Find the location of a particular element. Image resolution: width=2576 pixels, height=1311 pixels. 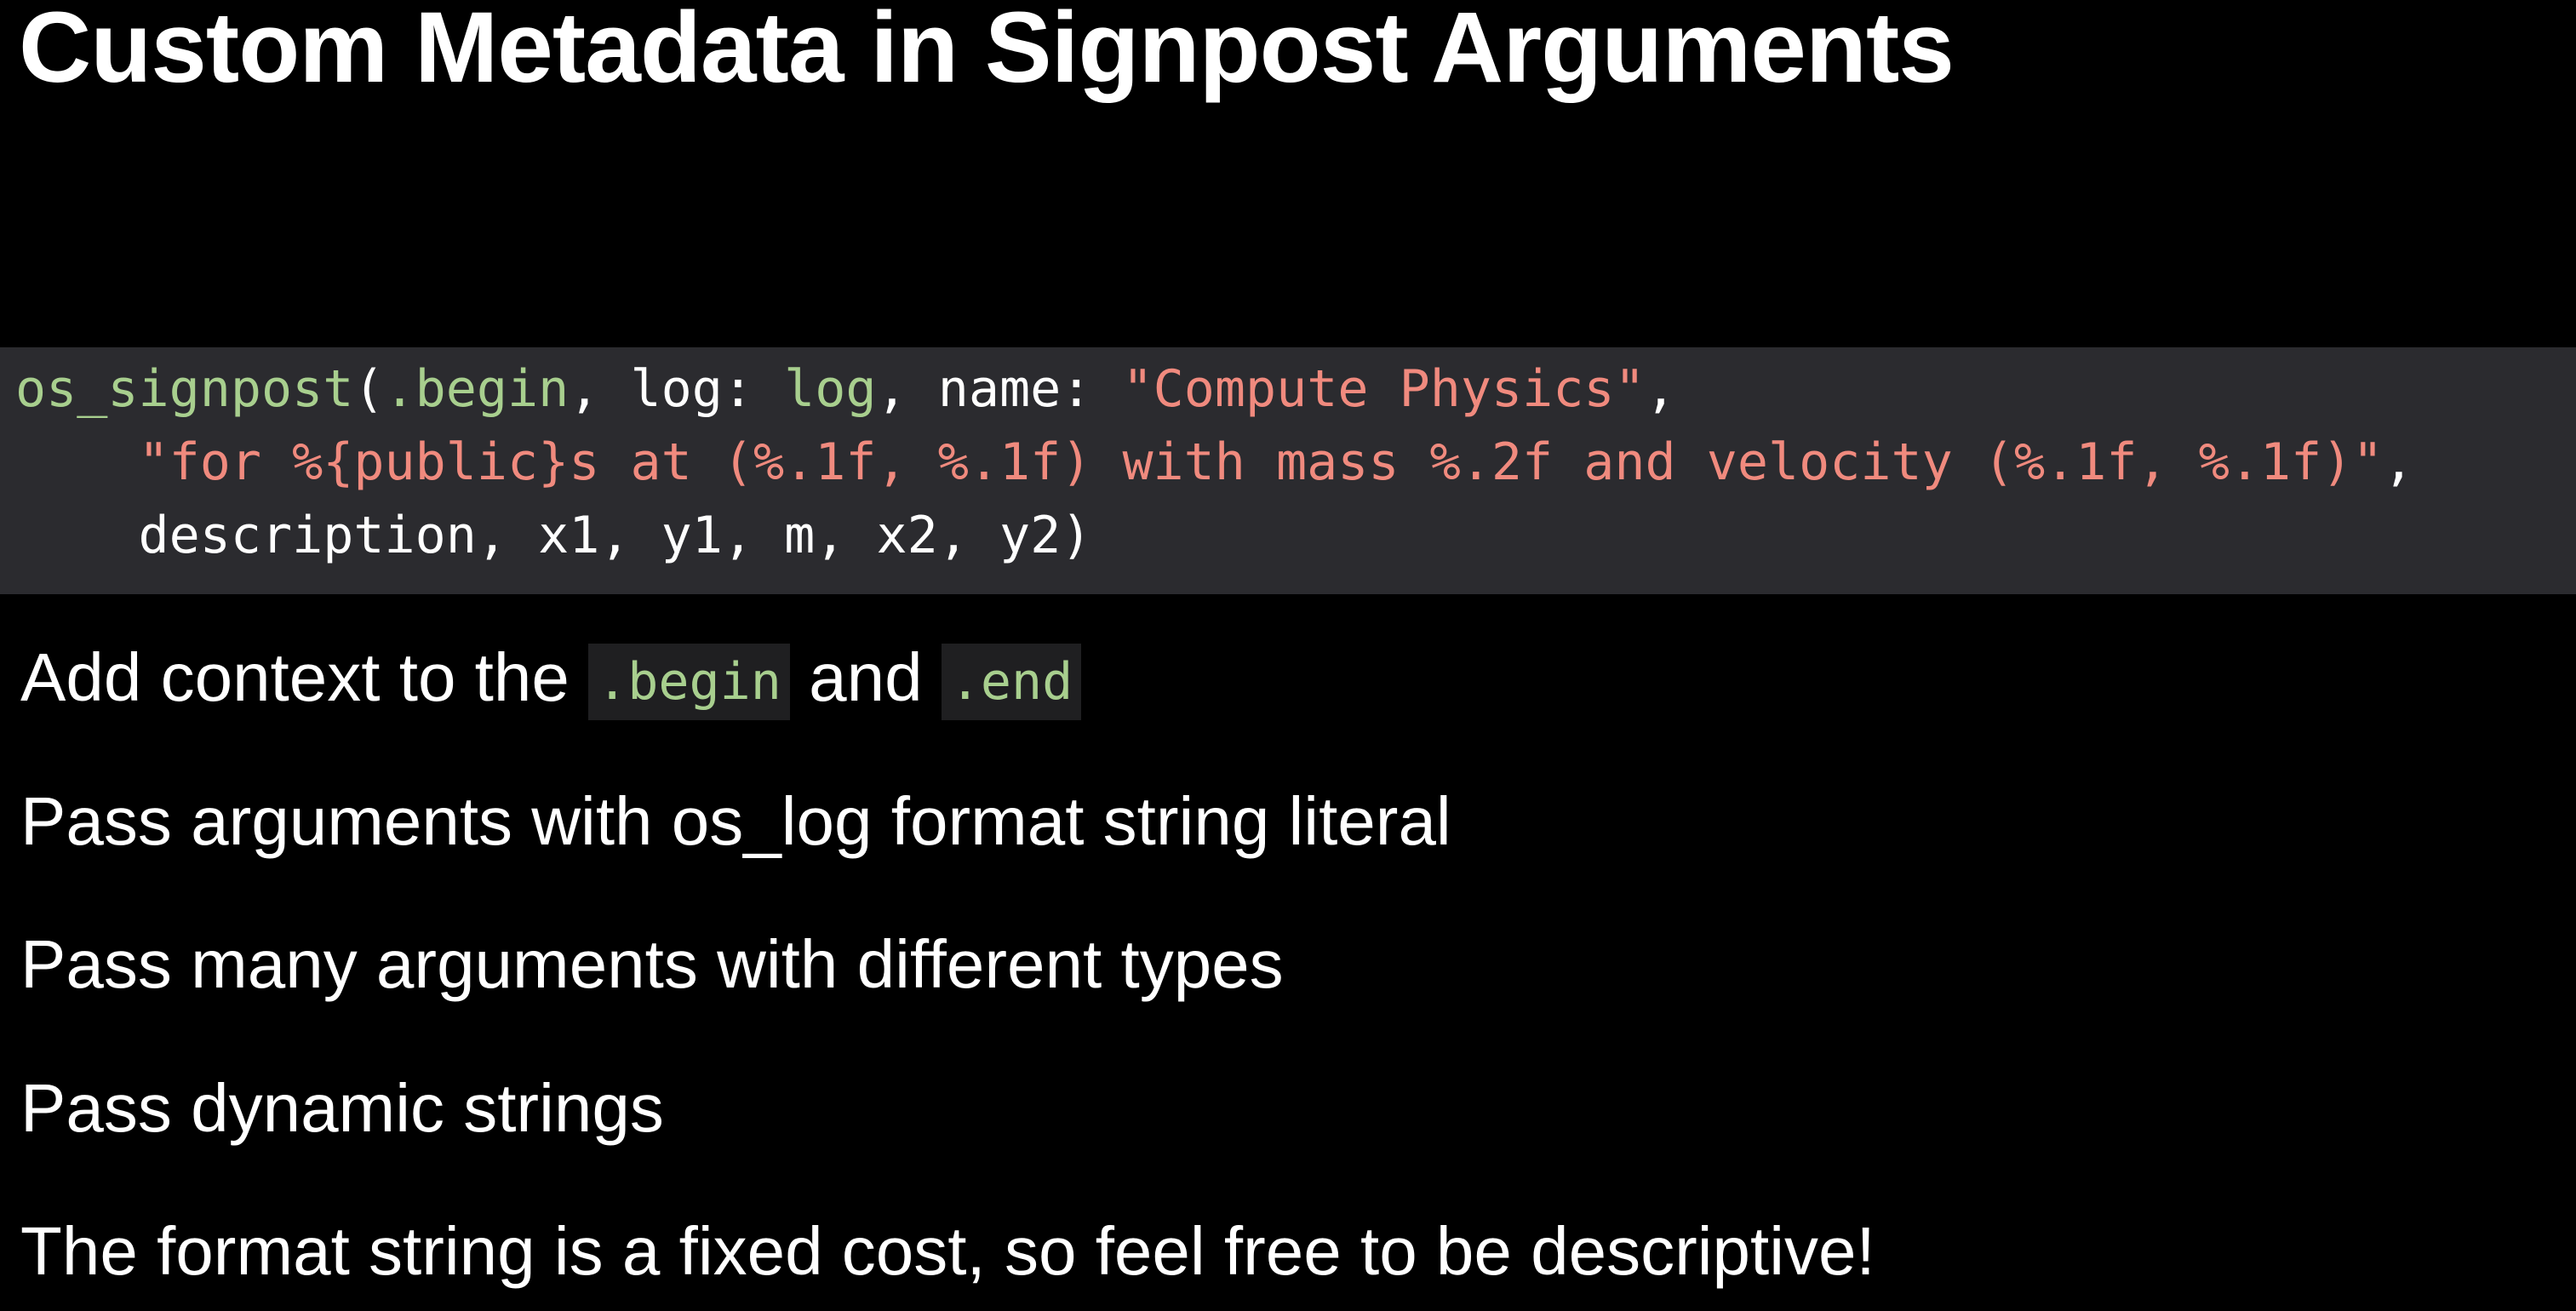

bullet-pass-many-arguments: Pass many arguments with different types is located at coordinates (652, 964).